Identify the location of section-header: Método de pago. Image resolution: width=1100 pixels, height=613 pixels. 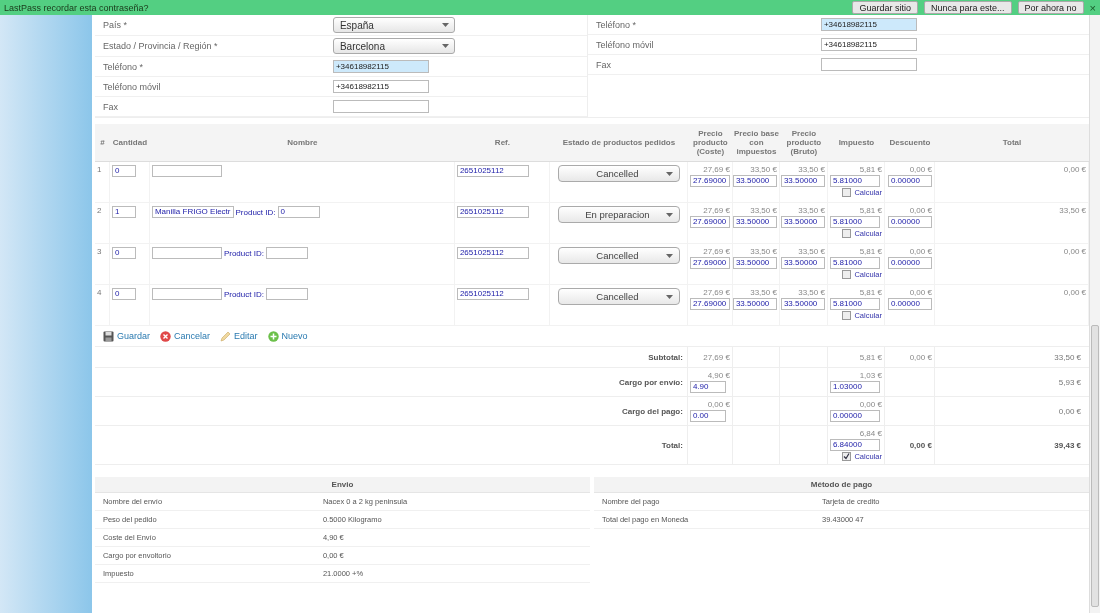
(841, 485).